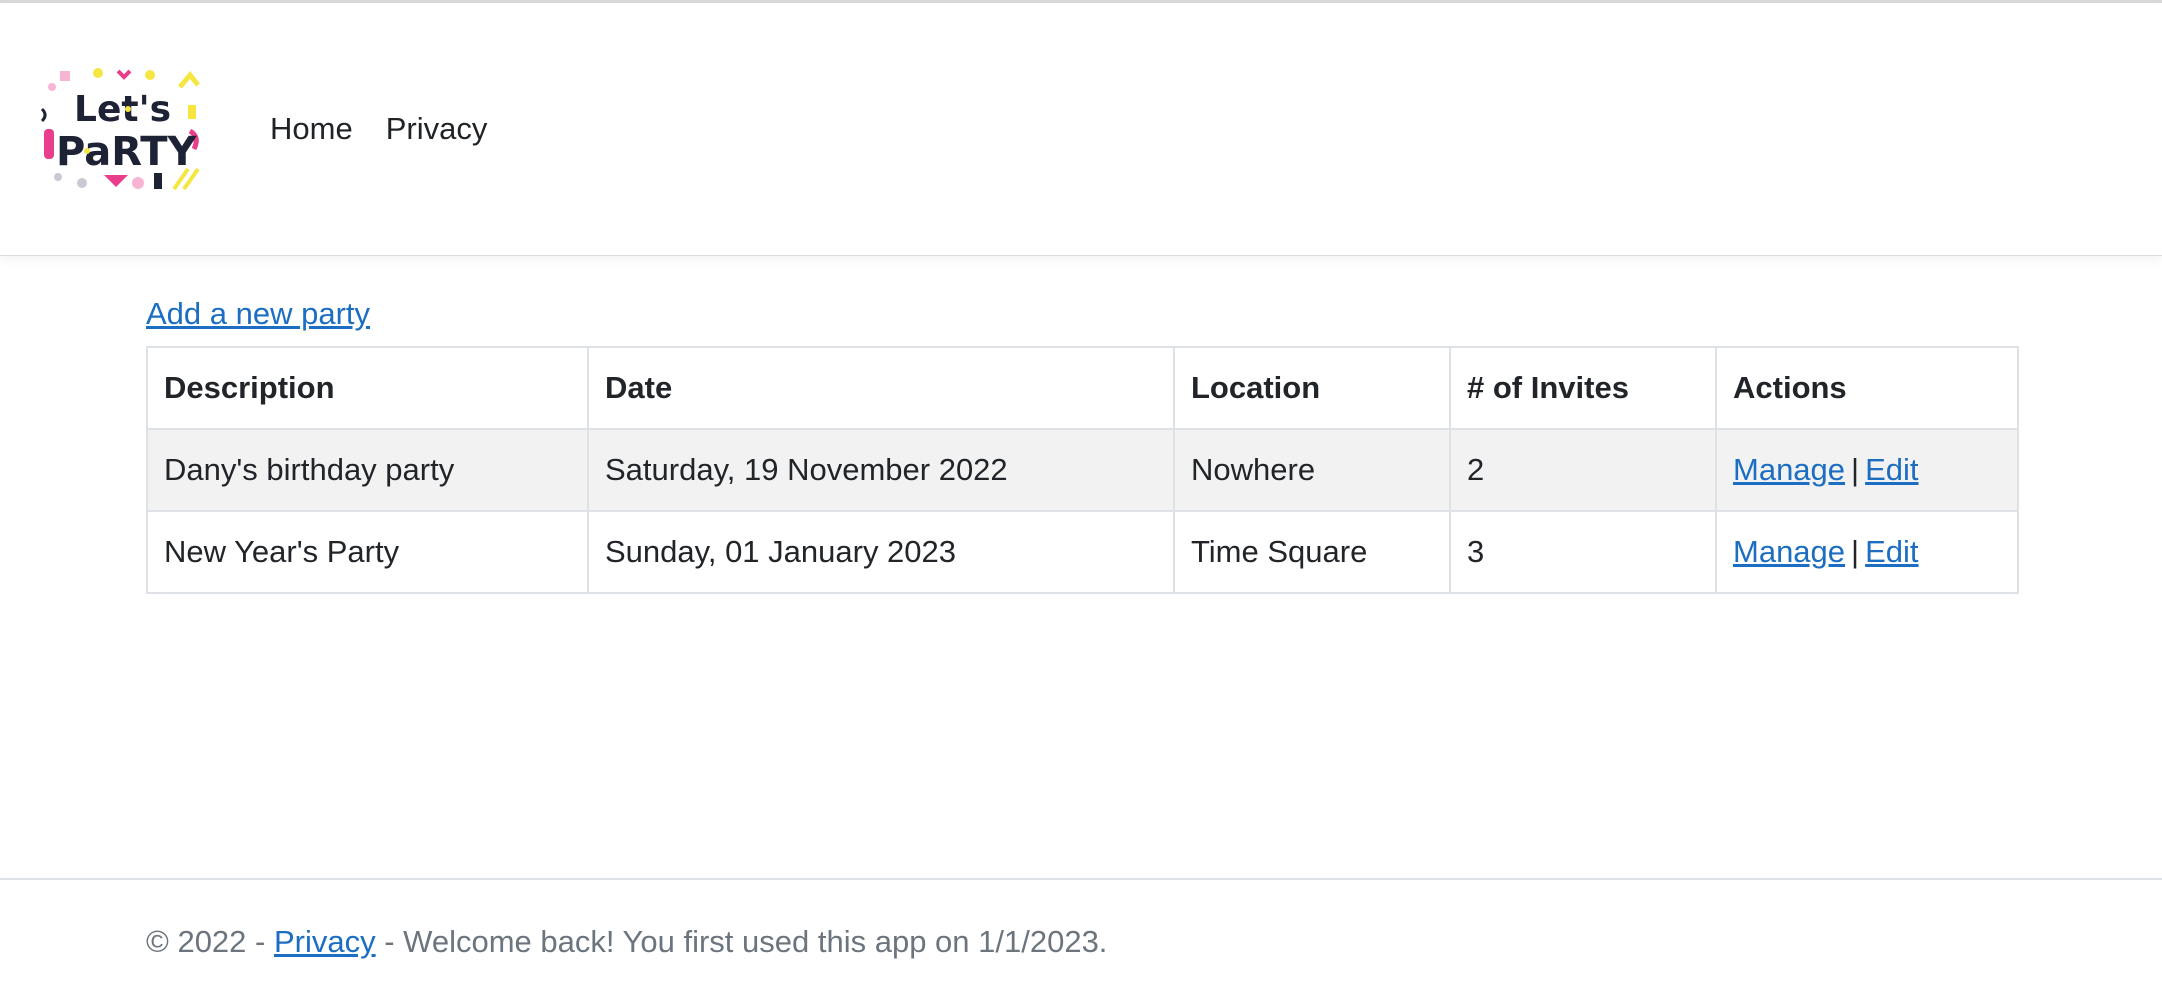  Describe the element at coordinates (127, 152) in the screenshot. I see `svg-text: PaRTY` at that location.